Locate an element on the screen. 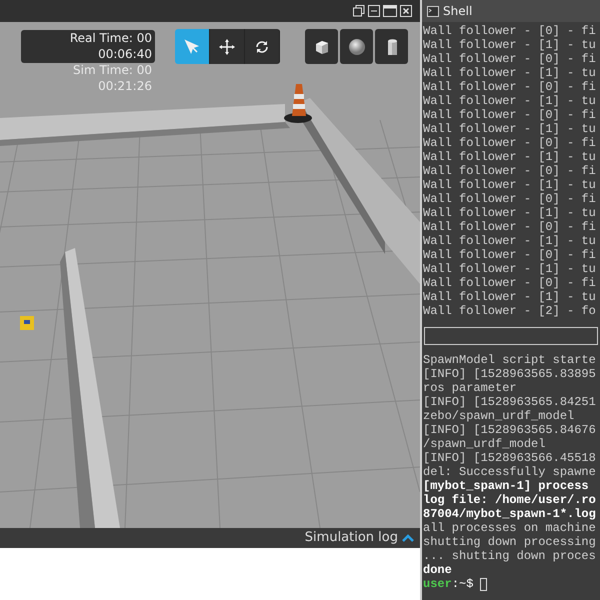 This screenshot has height=600, width=600. real-time-value: 00:06:40 is located at coordinates (125, 54).